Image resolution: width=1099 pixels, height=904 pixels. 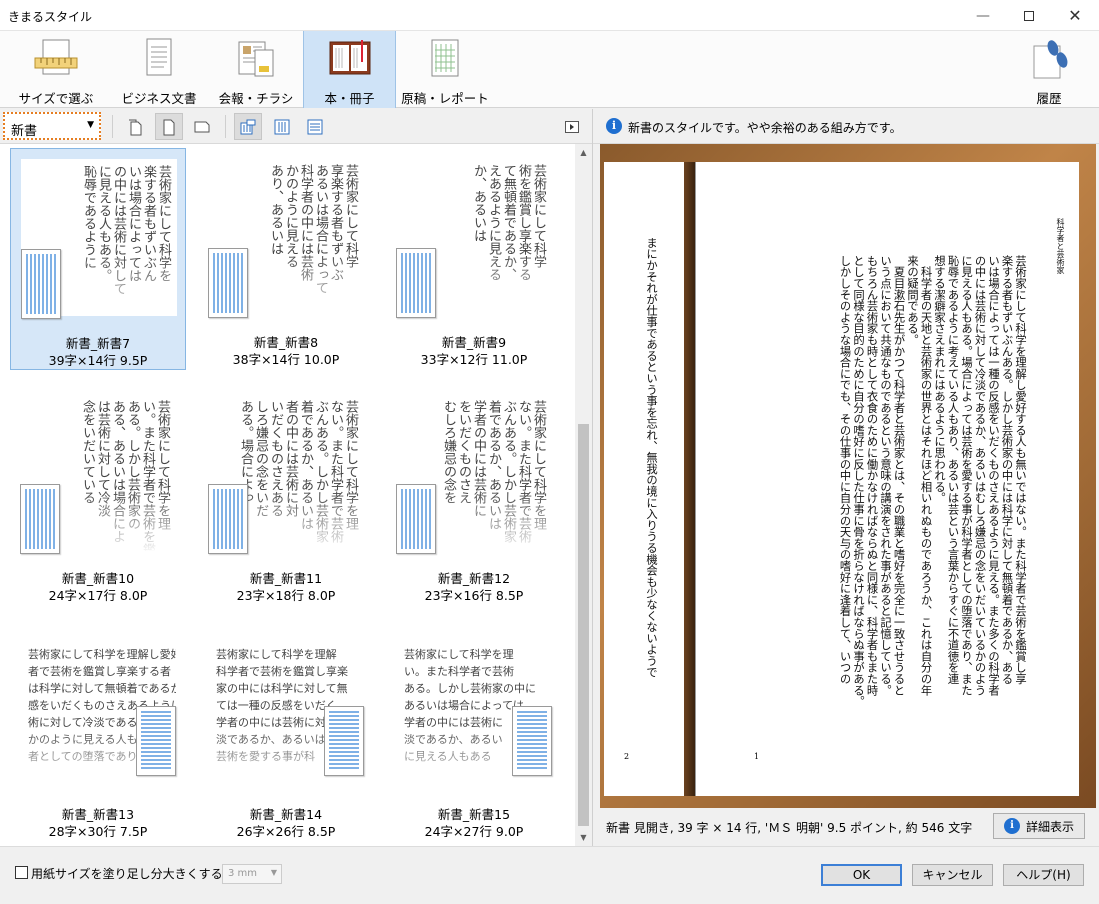 I want to click on document-icon, so click(x=159, y=59).